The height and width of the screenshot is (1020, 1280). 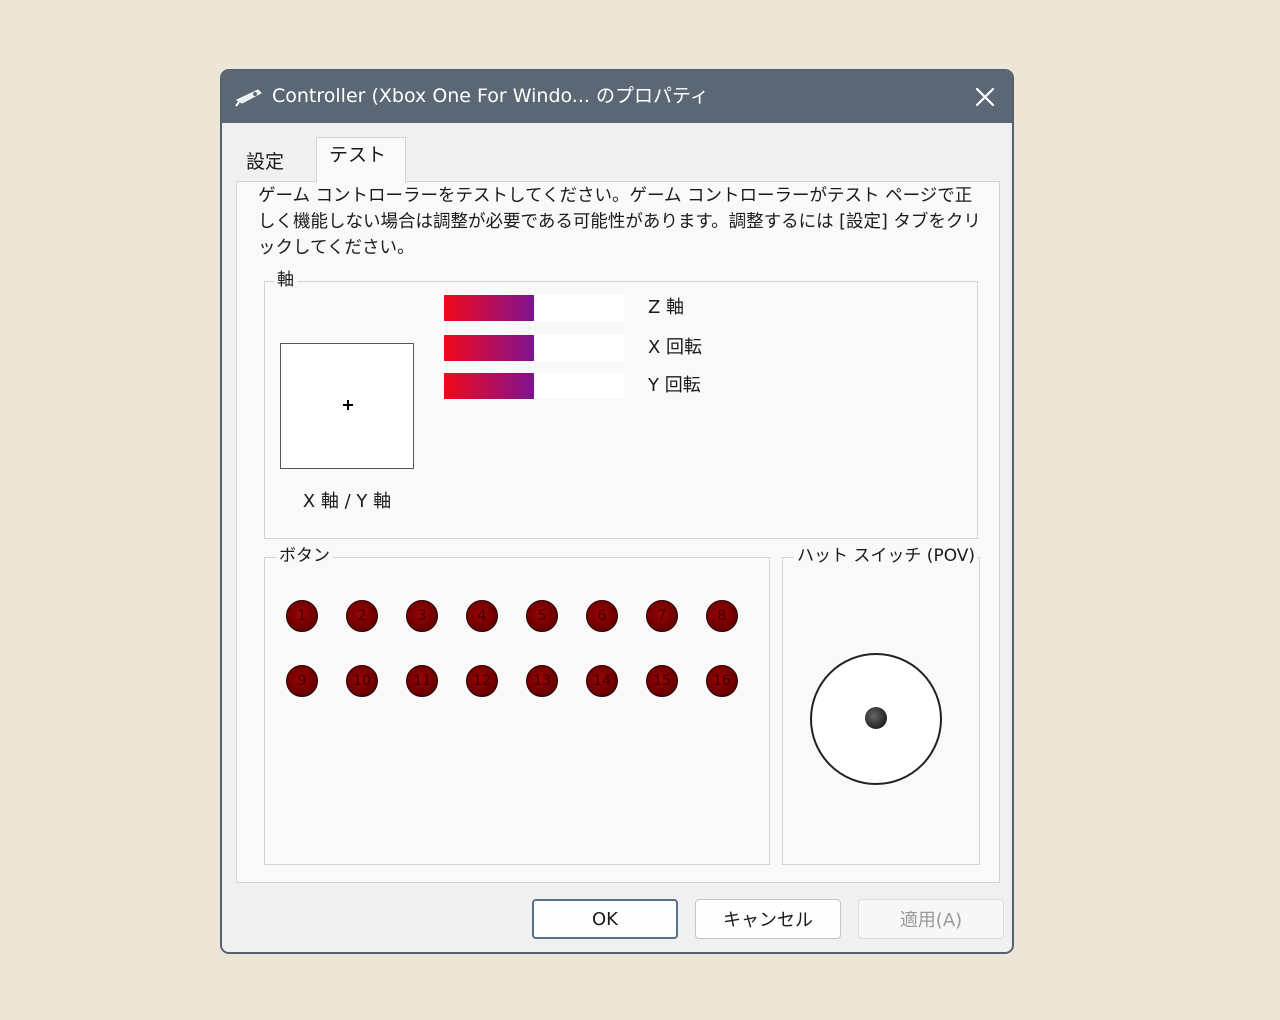 I want to click on xy-axis-label: X 軸 / Y 軸, so click(x=347, y=501).